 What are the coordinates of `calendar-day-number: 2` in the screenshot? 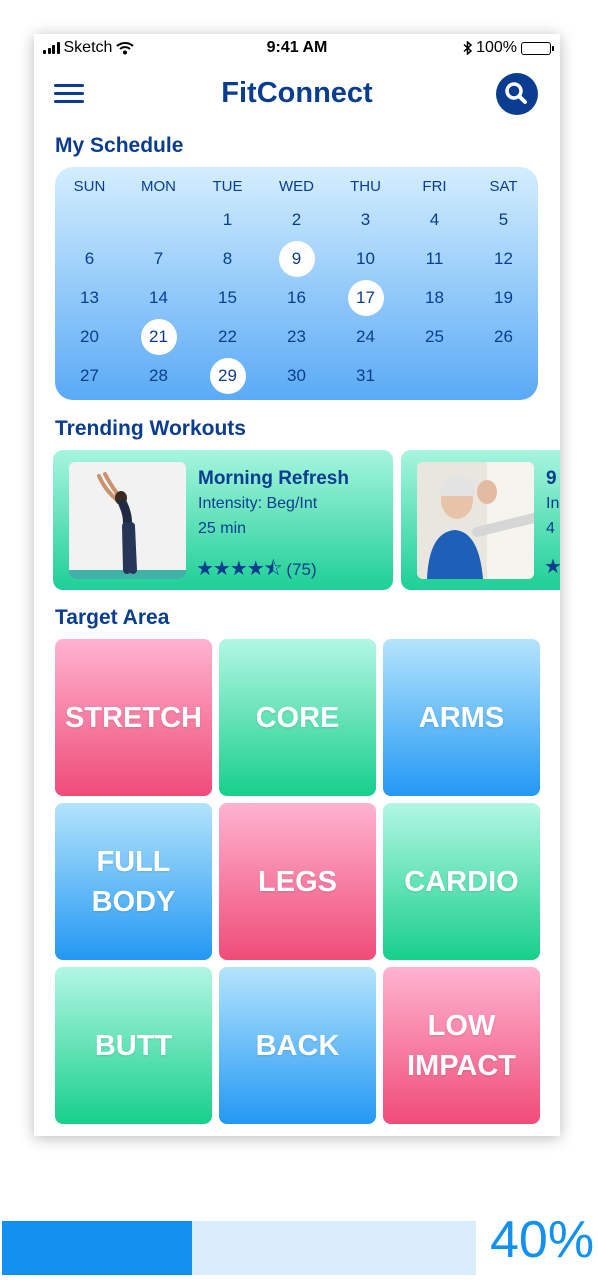 It's located at (296, 219).